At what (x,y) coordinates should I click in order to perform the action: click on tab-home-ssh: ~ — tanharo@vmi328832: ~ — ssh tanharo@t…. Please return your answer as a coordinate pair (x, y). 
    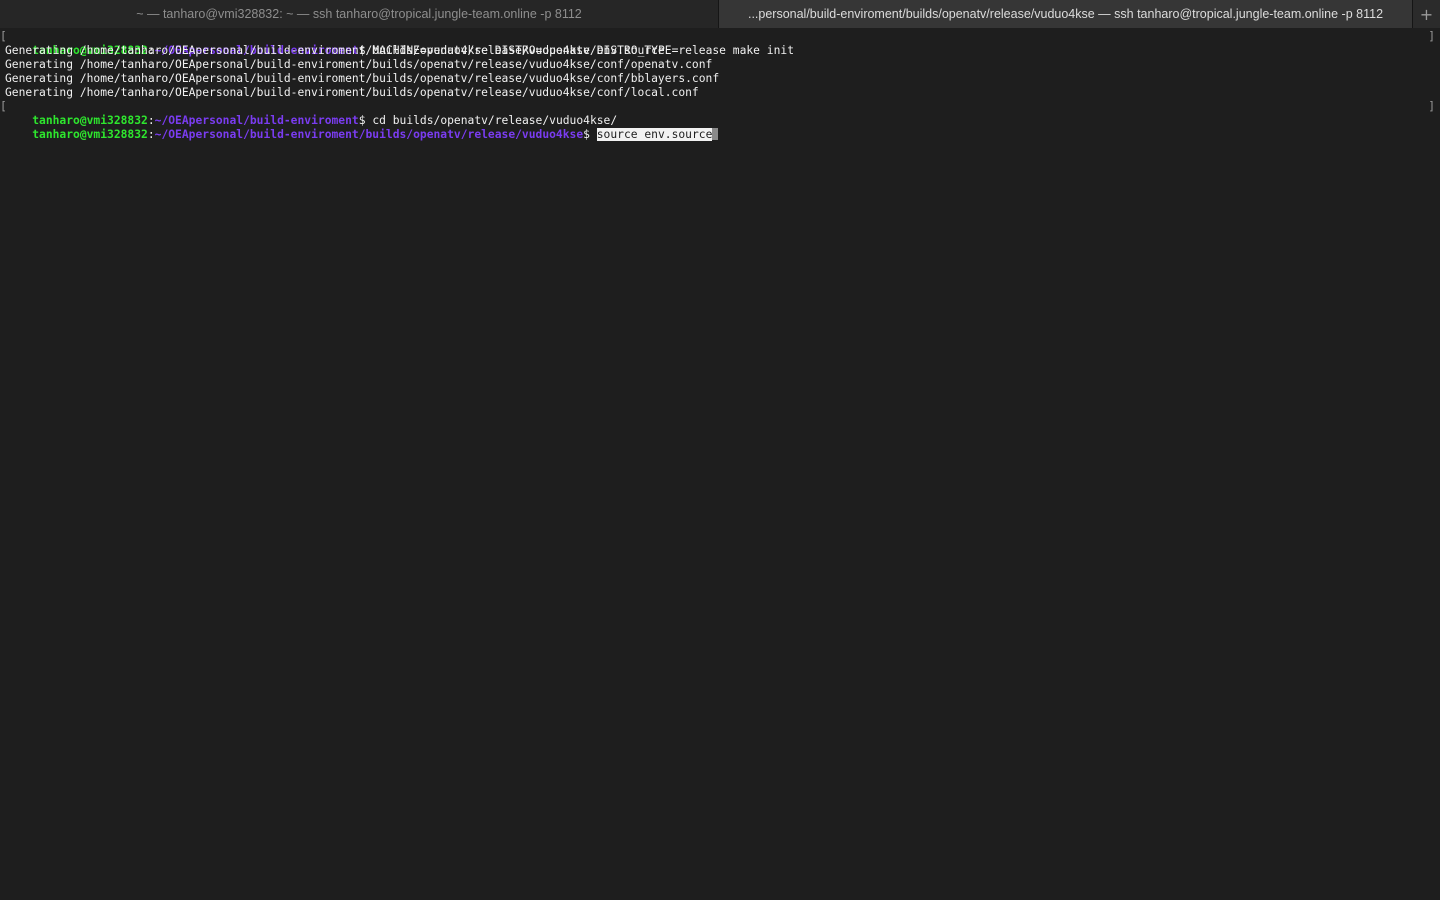
    Looking at the image, I should click on (359, 14).